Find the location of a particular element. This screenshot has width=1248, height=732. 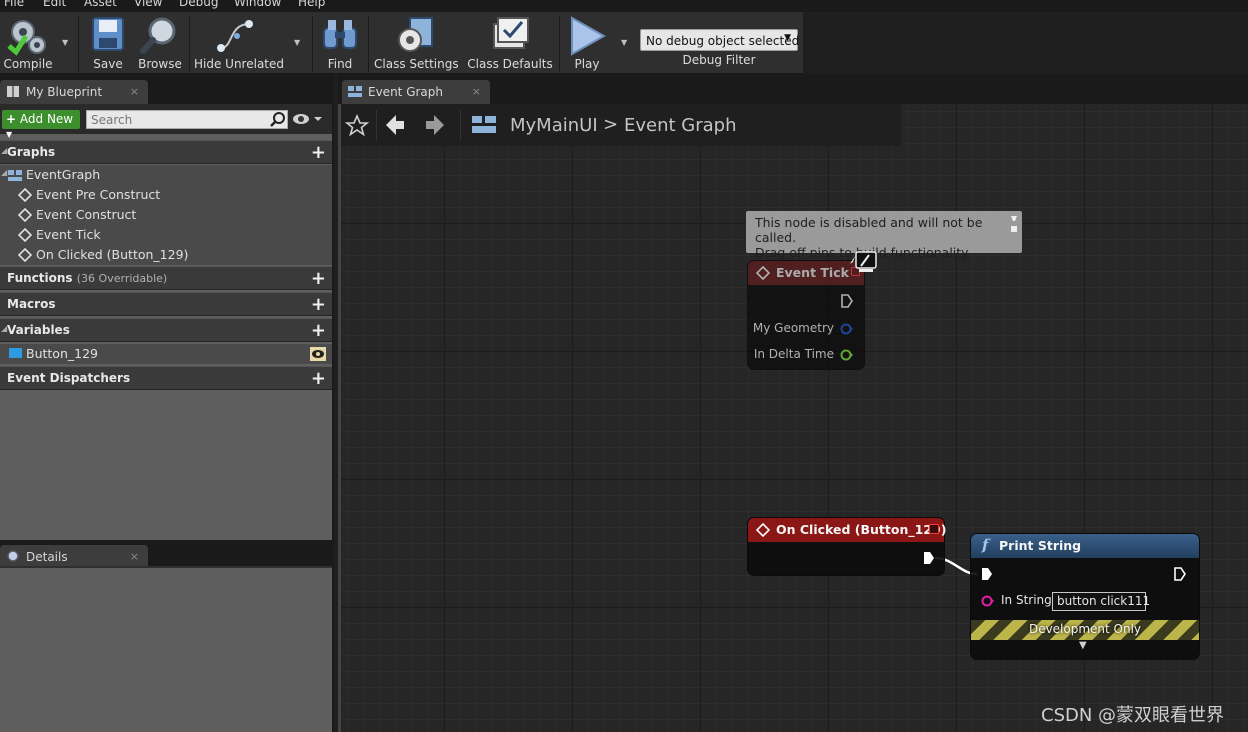

tree-item-on-clicked: On Clicked (Button_129) is located at coordinates (166, 255).